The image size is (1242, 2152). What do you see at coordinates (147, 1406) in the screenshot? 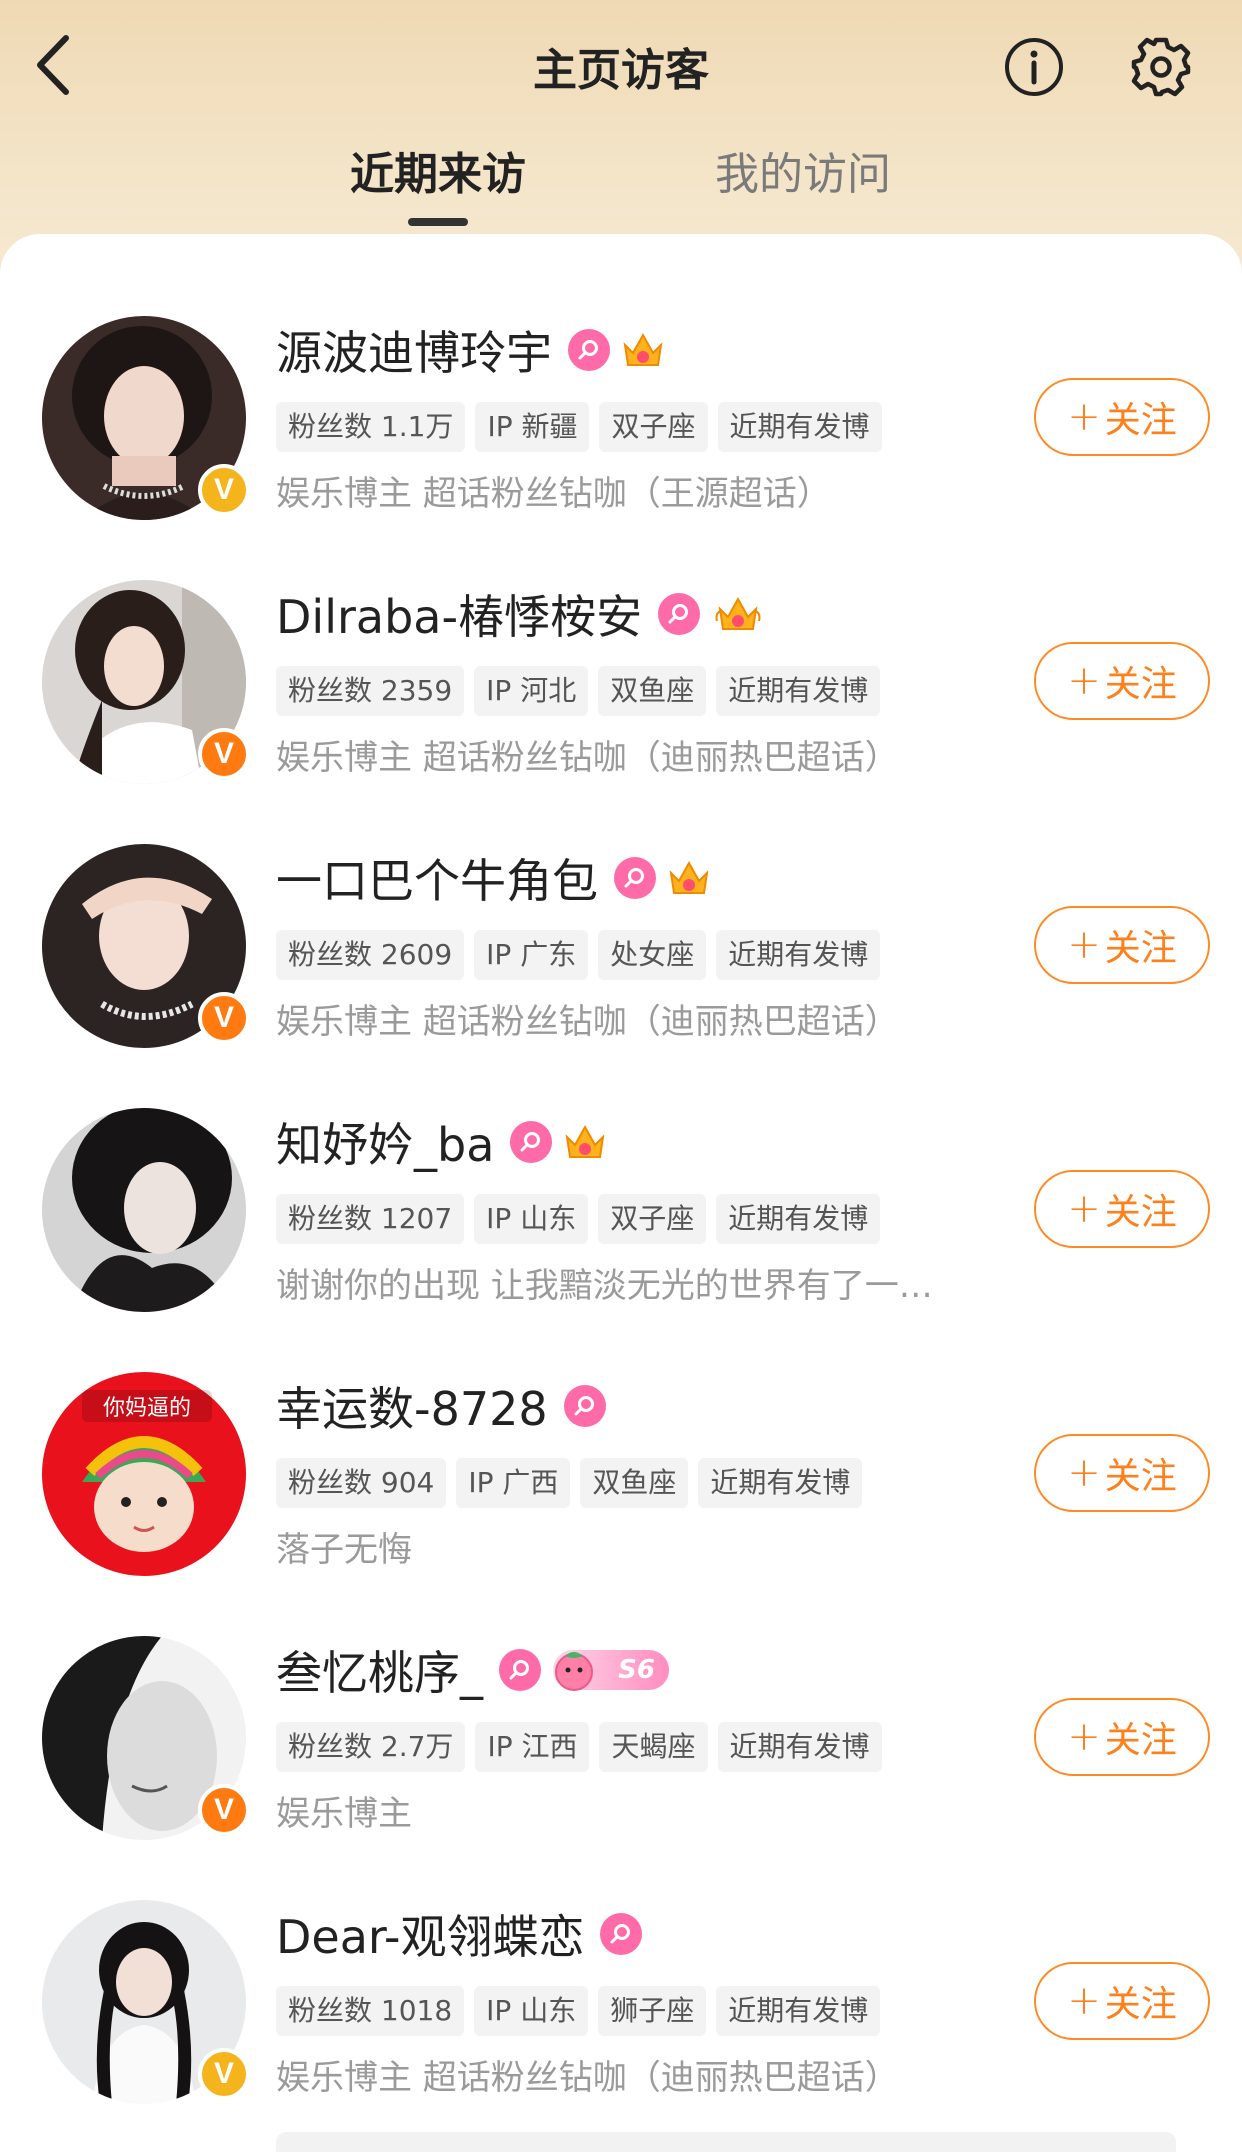
I see `avatar-caption: 你妈逼的` at bounding box center [147, 1406].